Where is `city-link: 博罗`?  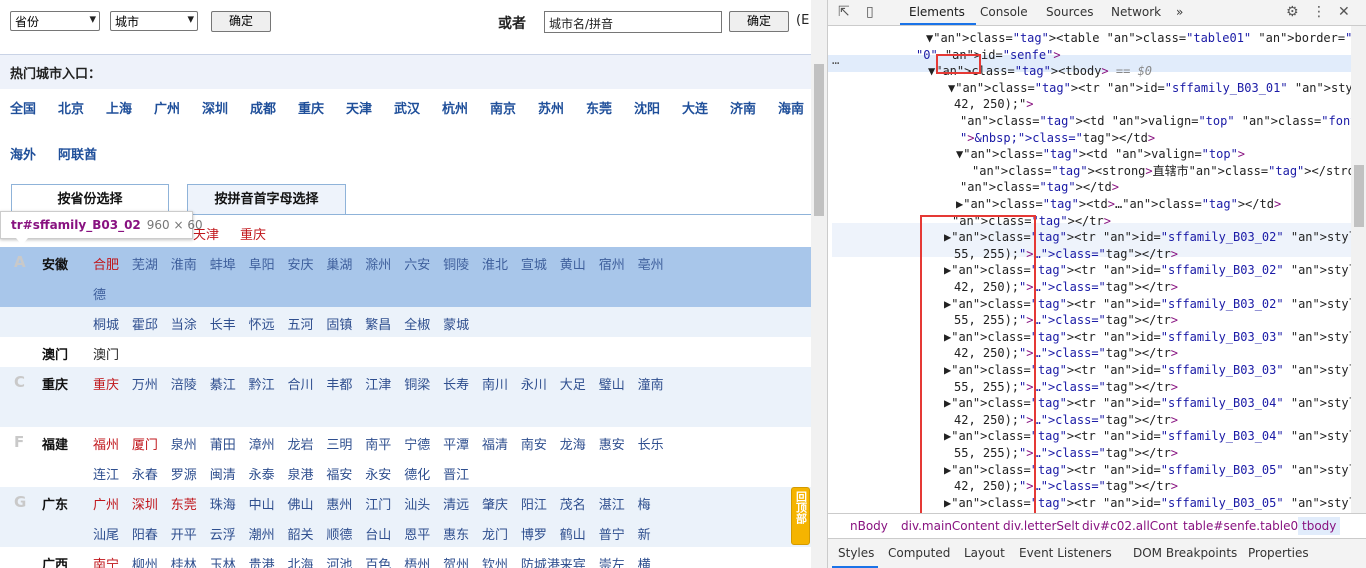 city-link: 博罗 is located at coordinates (534, 533).